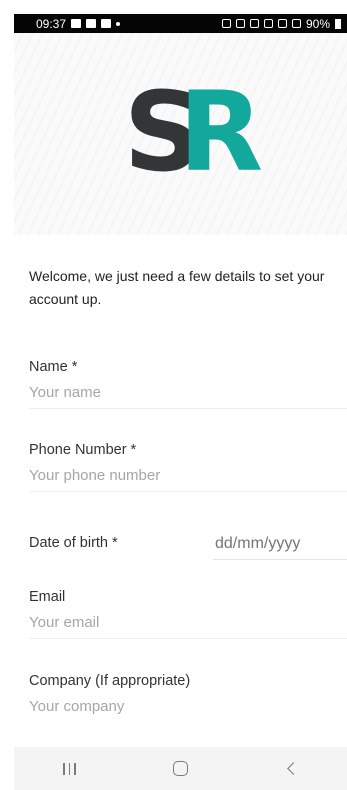  What do you see at coordinates (240, 23) in the screenshot?
I see `alarm-icon` at bounding box center [240, 23].